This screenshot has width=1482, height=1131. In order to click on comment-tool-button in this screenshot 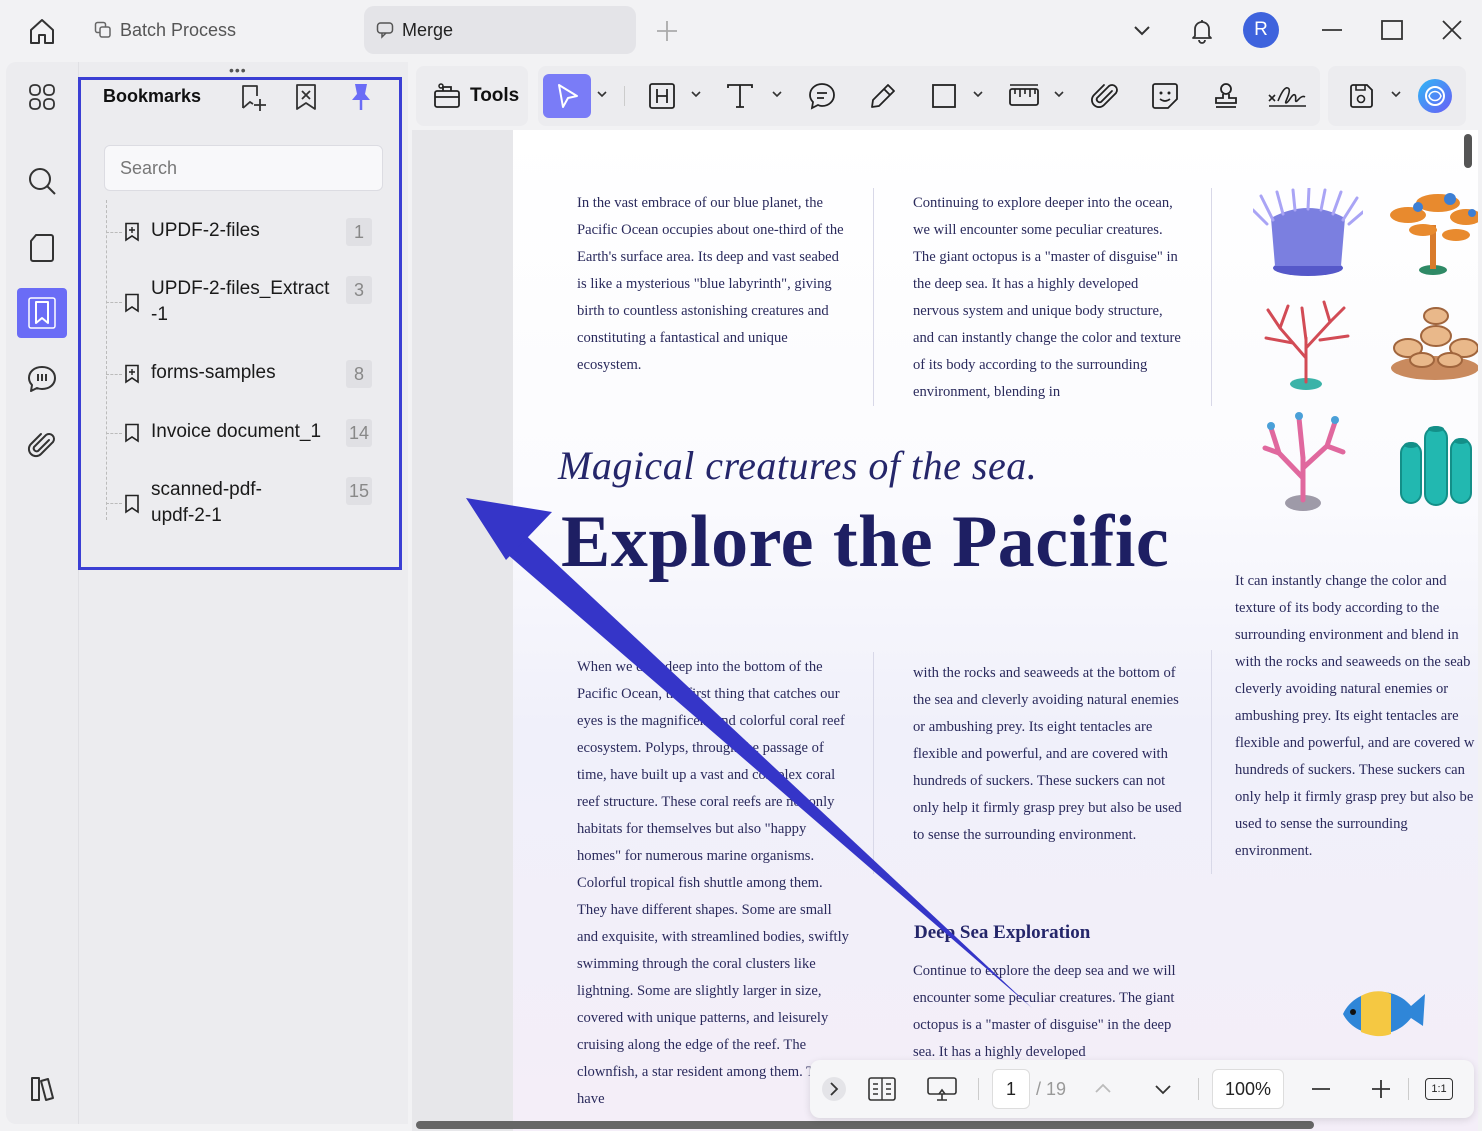, I will do `click(822, 96)`.